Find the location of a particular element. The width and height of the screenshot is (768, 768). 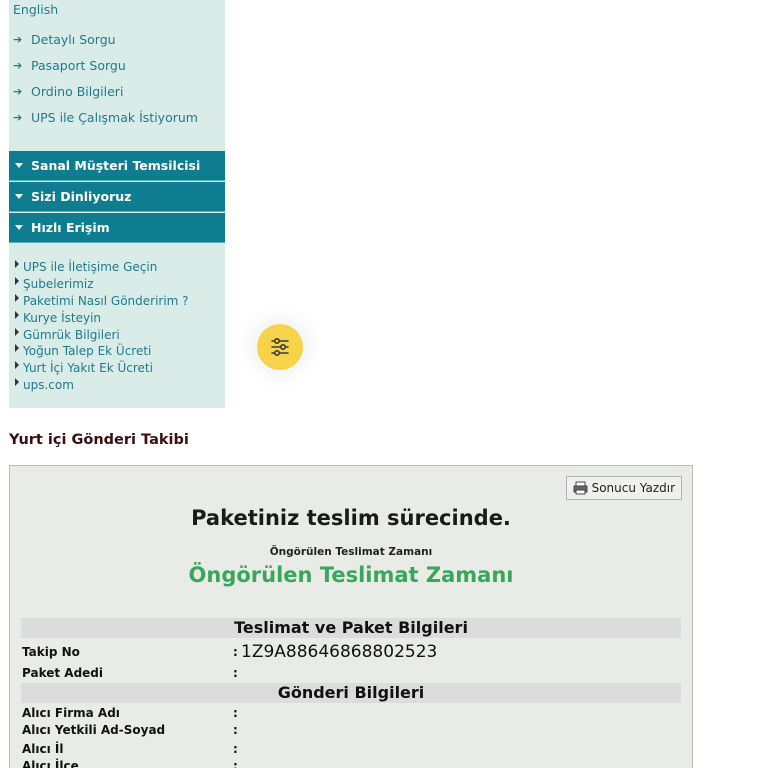

accordion-virtual-representative: Sanal Müşteri Temsilcisi is located at coordinates (117, 166).